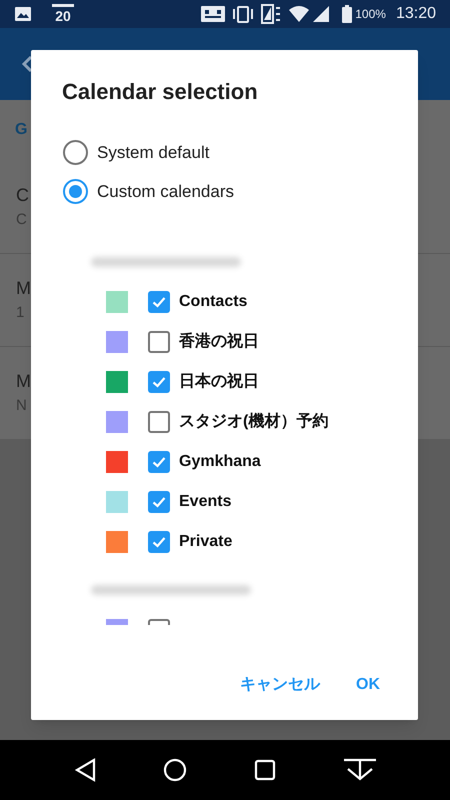  Describe the element at coordinates (416, 14) in the screenshot. I see `clock: 13:20` at that location.